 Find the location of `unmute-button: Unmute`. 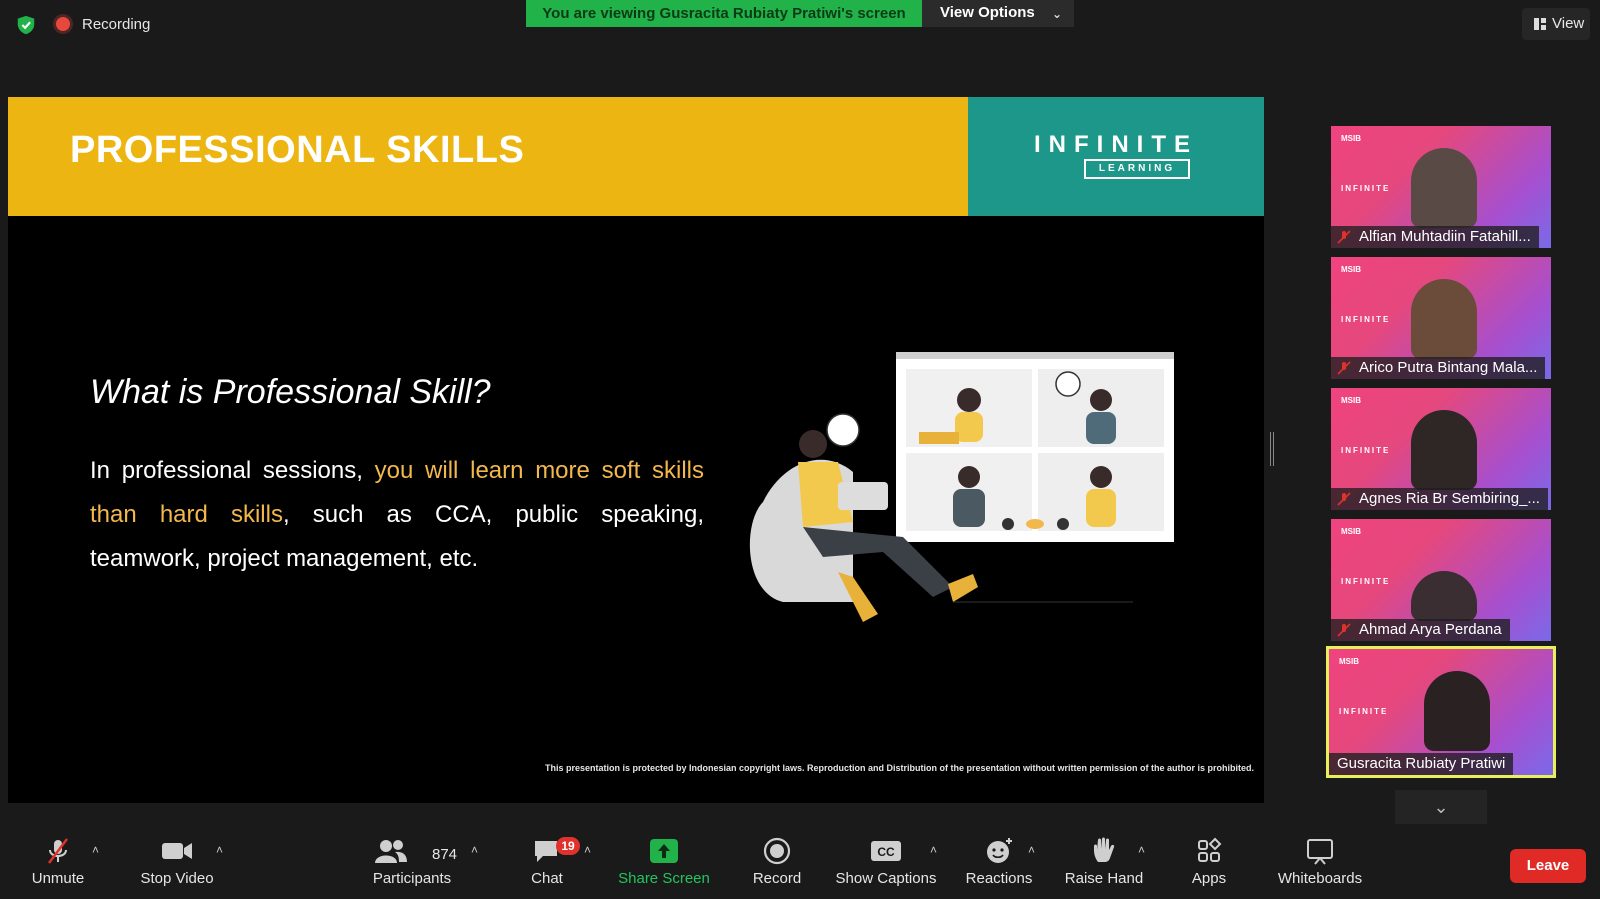

unmute-button: Unmute is located at coordinates (58, 861).